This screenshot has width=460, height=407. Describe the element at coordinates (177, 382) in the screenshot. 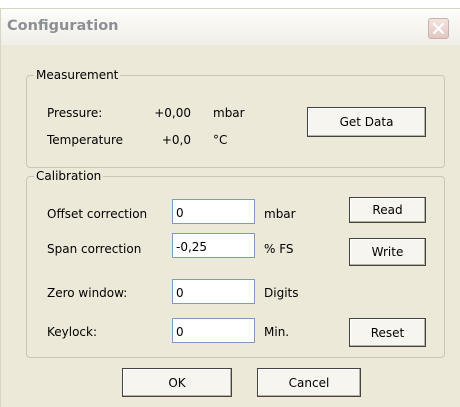

I see `ok-button: OK` at that location.